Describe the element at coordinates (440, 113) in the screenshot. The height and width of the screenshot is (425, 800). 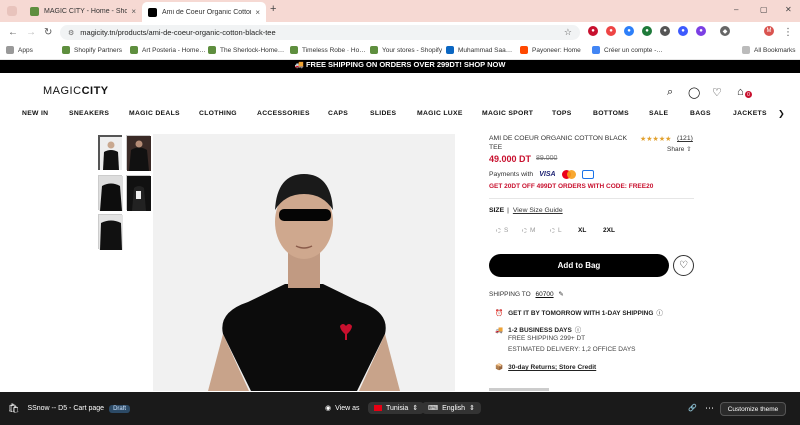
I see `nav-magic-luxe: MAGIC LUXE` at that location.